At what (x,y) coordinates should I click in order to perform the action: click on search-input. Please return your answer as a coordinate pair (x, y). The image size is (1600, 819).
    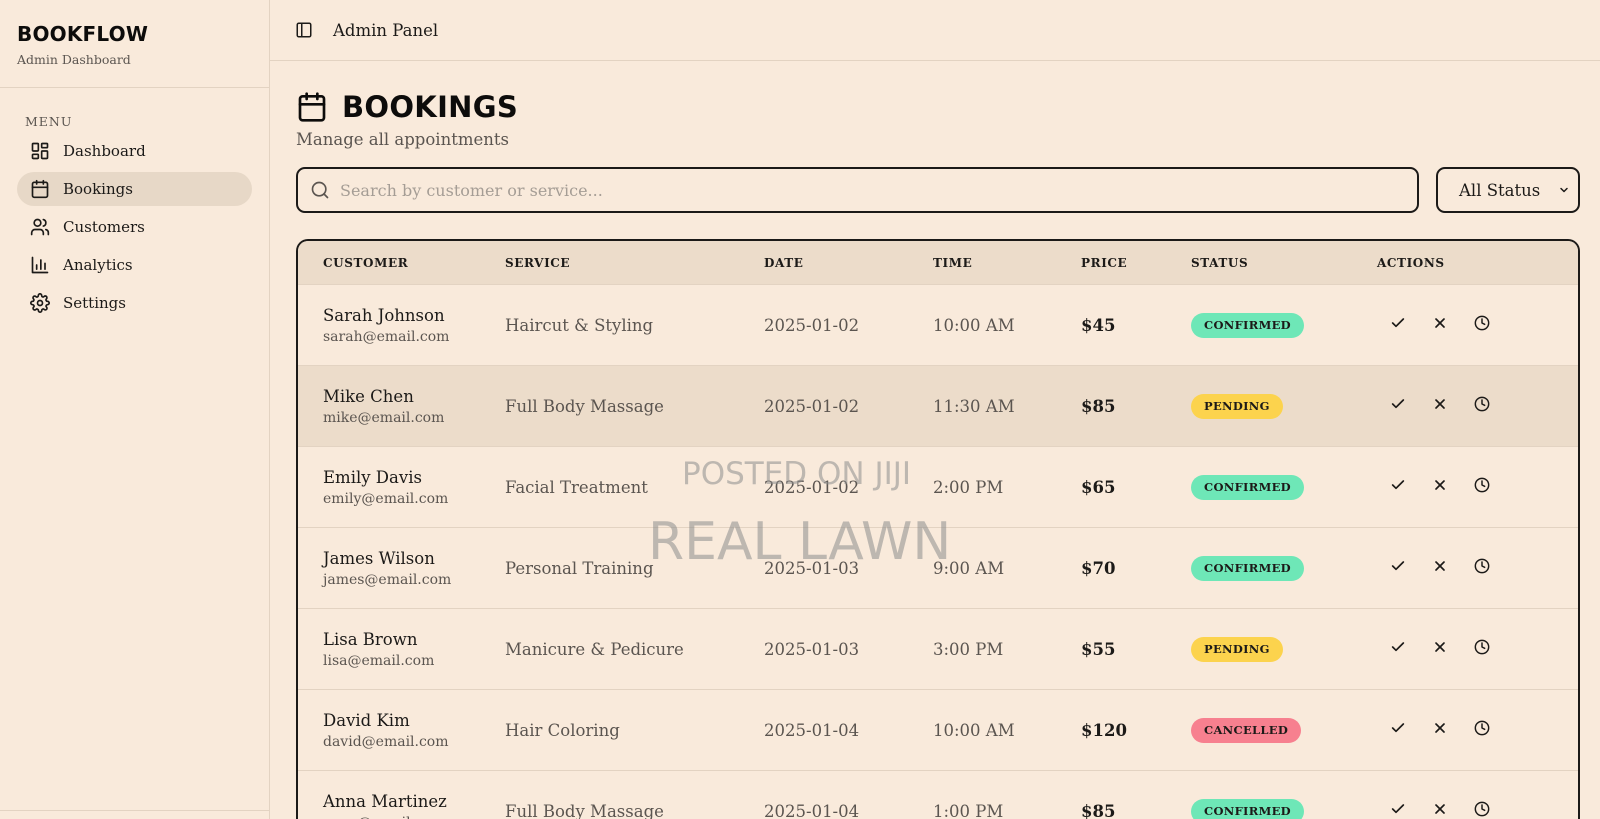
    Looking at the image, I should click on (878, 190).